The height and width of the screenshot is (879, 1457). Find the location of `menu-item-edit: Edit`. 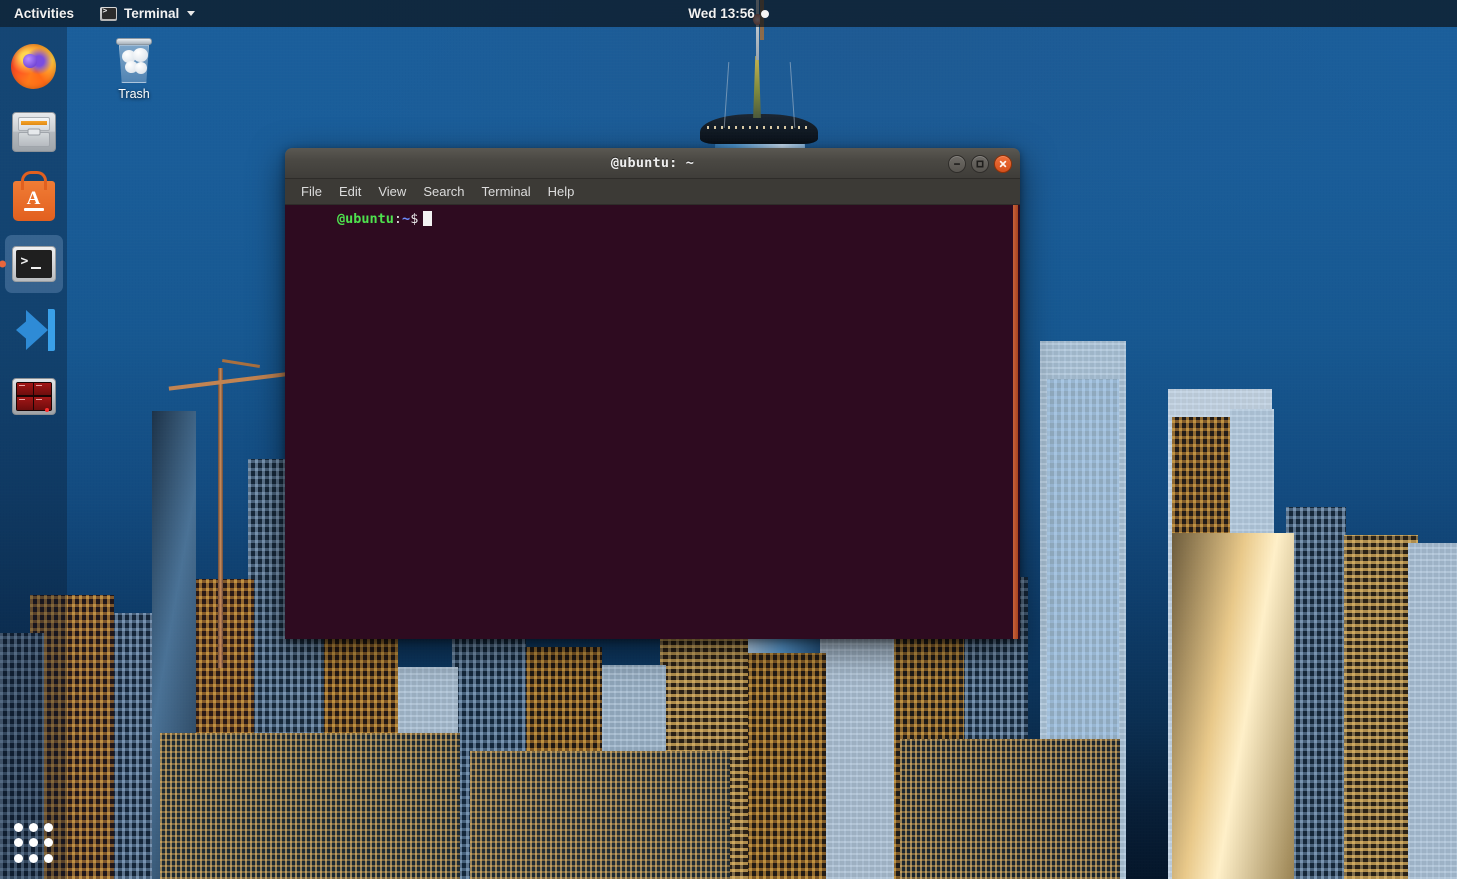

menu-item-edit: Edit is located at coordinates (350, 191).